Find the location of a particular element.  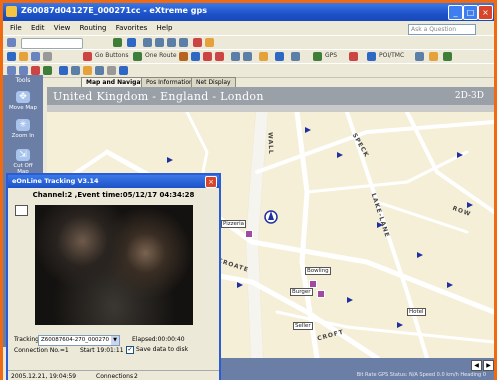

info-icon is located at coordinates (279, 56).